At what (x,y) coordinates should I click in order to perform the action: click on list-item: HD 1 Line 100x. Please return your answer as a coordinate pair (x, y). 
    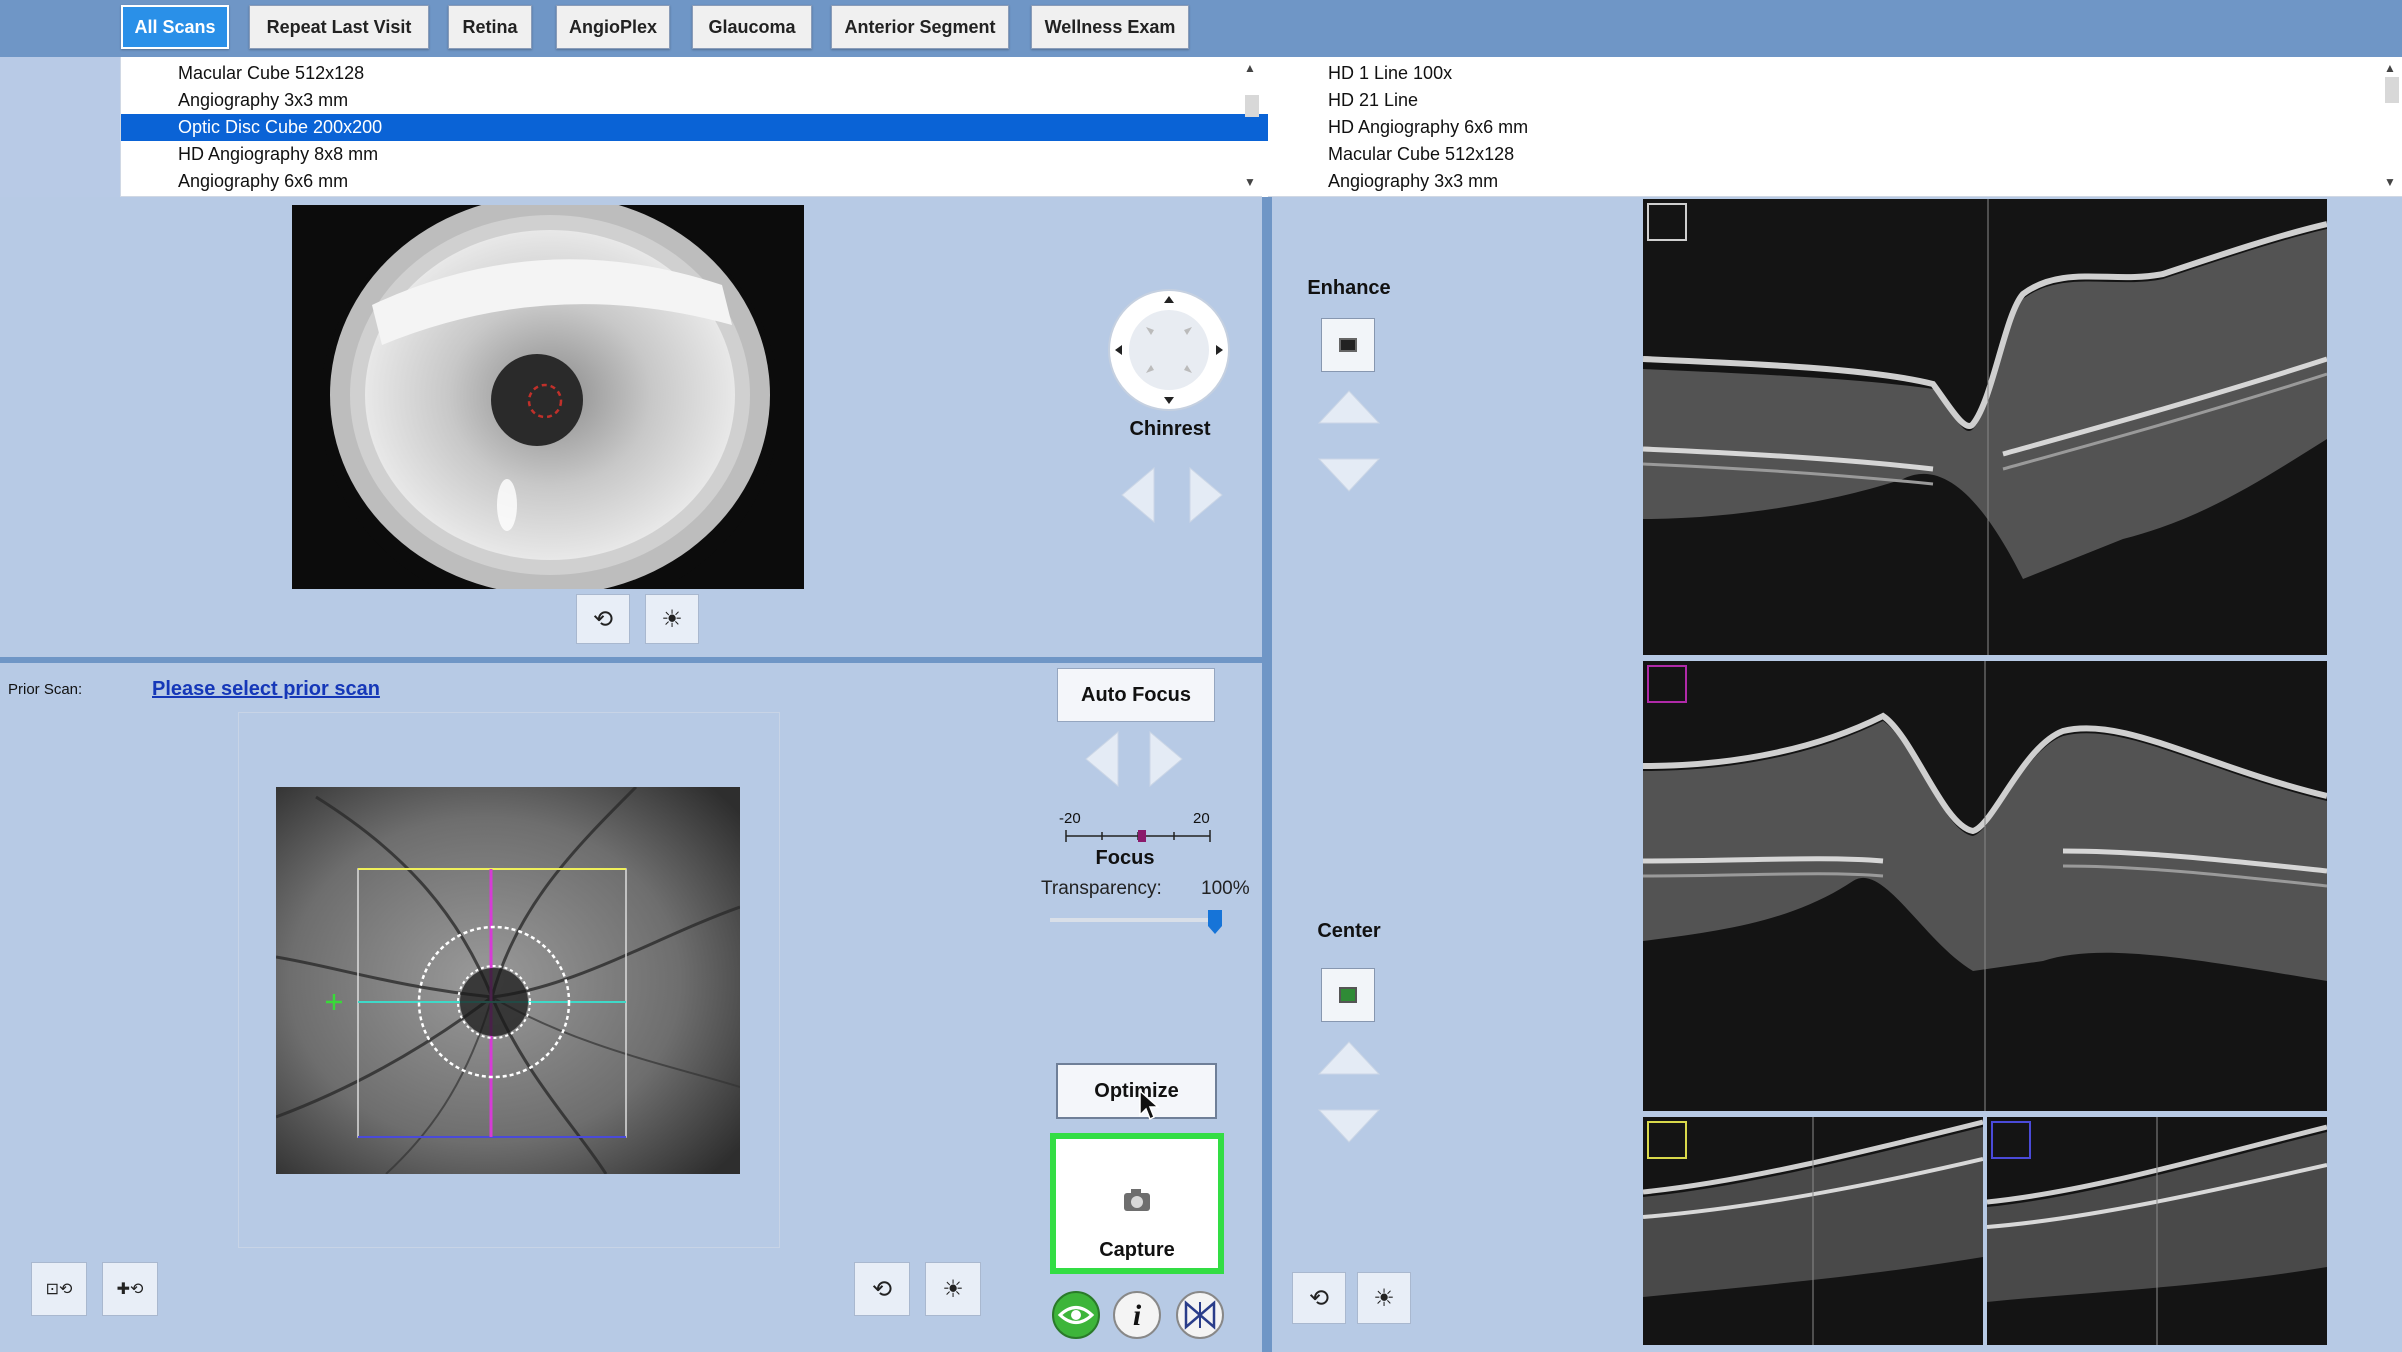
    Looking at the image, I should click on (1835, 73).